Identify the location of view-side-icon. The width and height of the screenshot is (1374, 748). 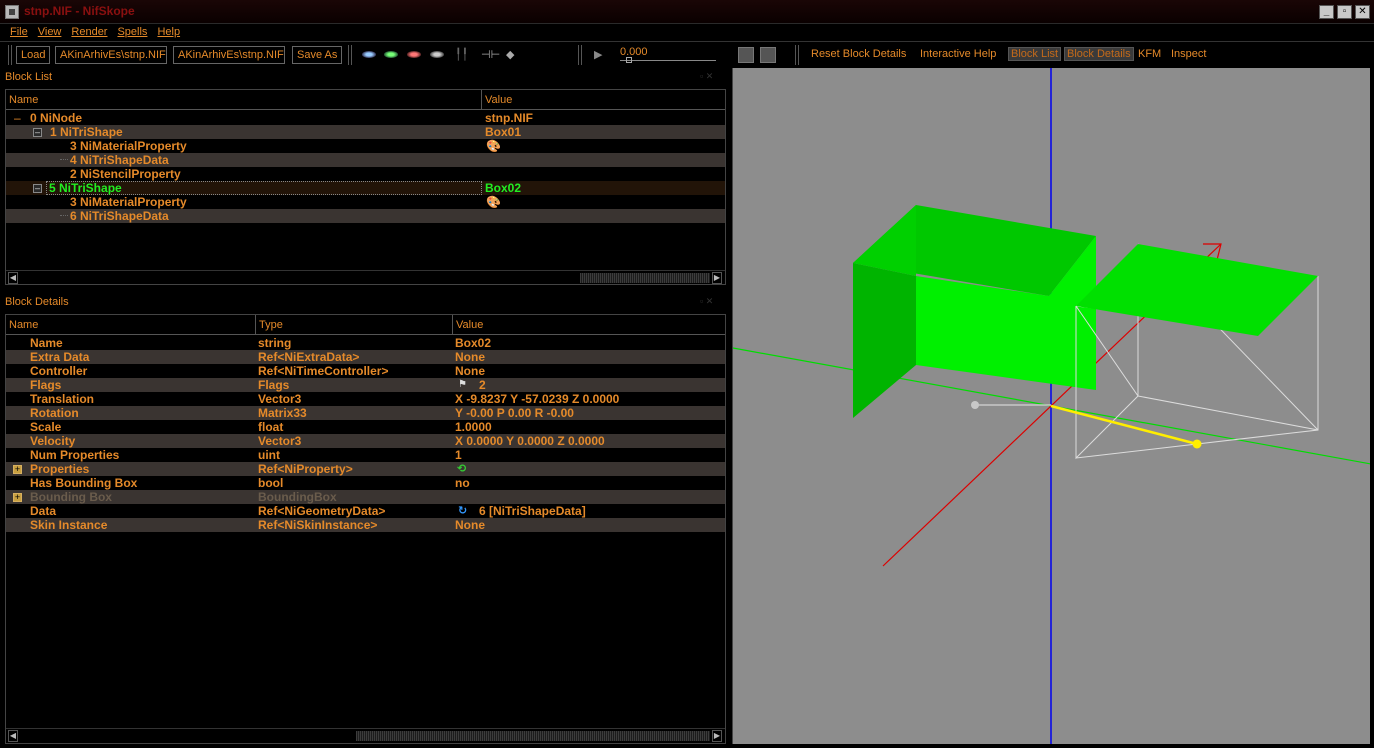
(414, 54).